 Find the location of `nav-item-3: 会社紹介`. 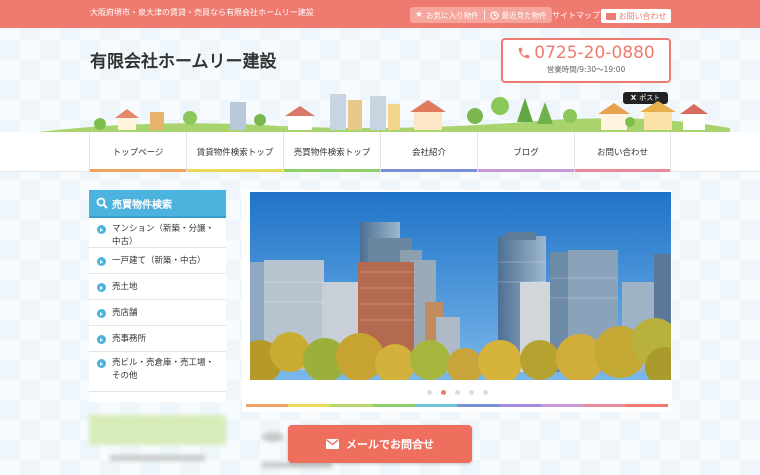

nav-item-3: 会社紹介 is located at coordinates (428, 152).